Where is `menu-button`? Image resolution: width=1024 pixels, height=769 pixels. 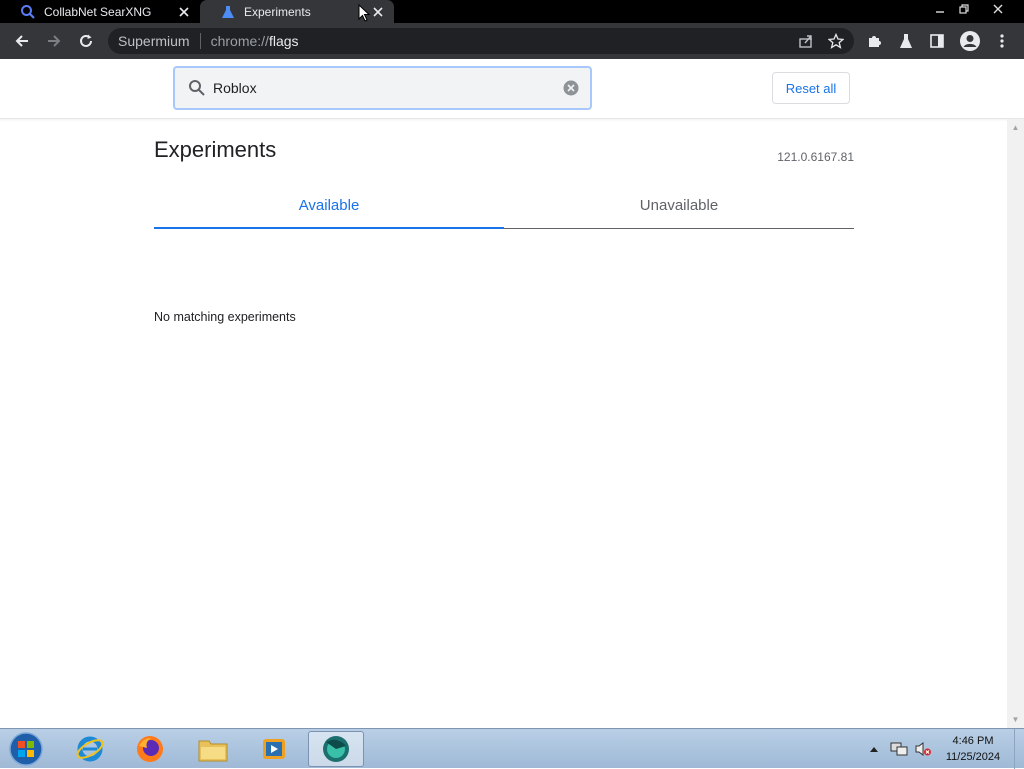 menu-button is located at coordinates (1002, 41).